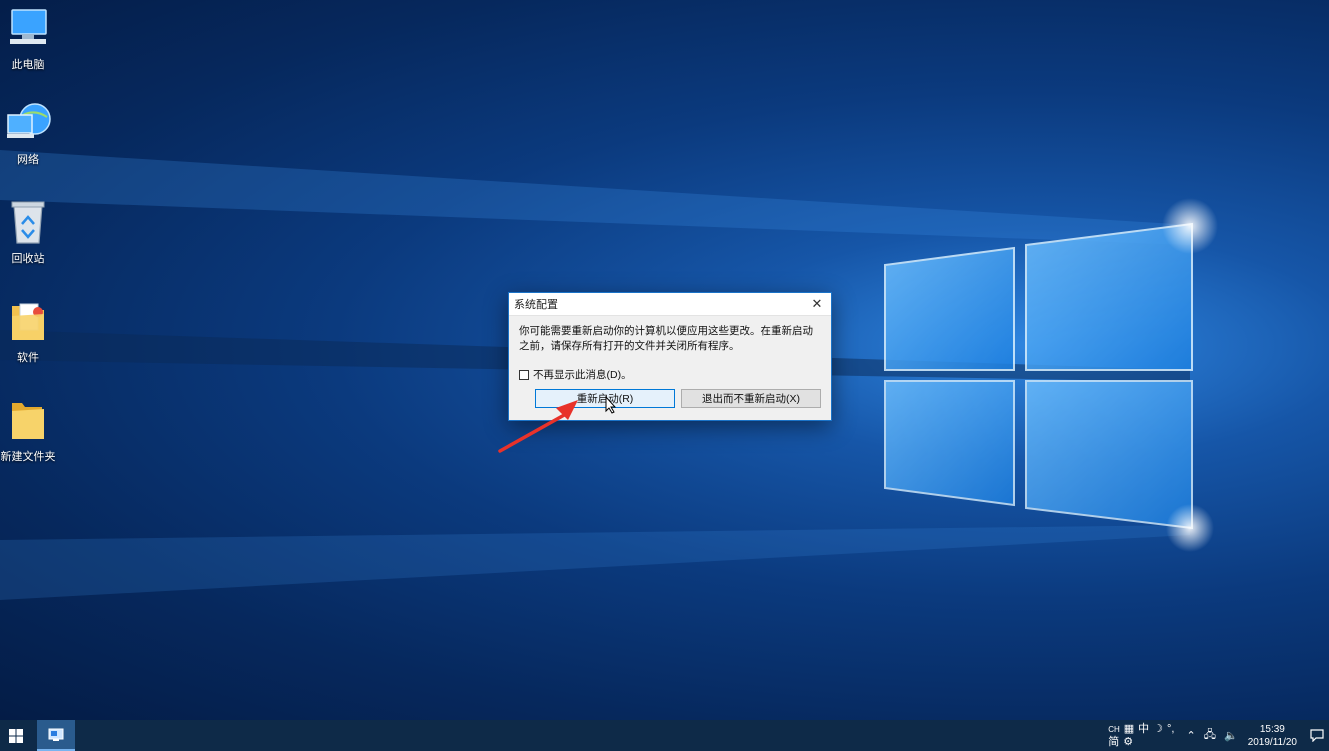 The width and height of the screenshot is (1329, 751). I want to click on close-icon: ✕, so click(817, 304).